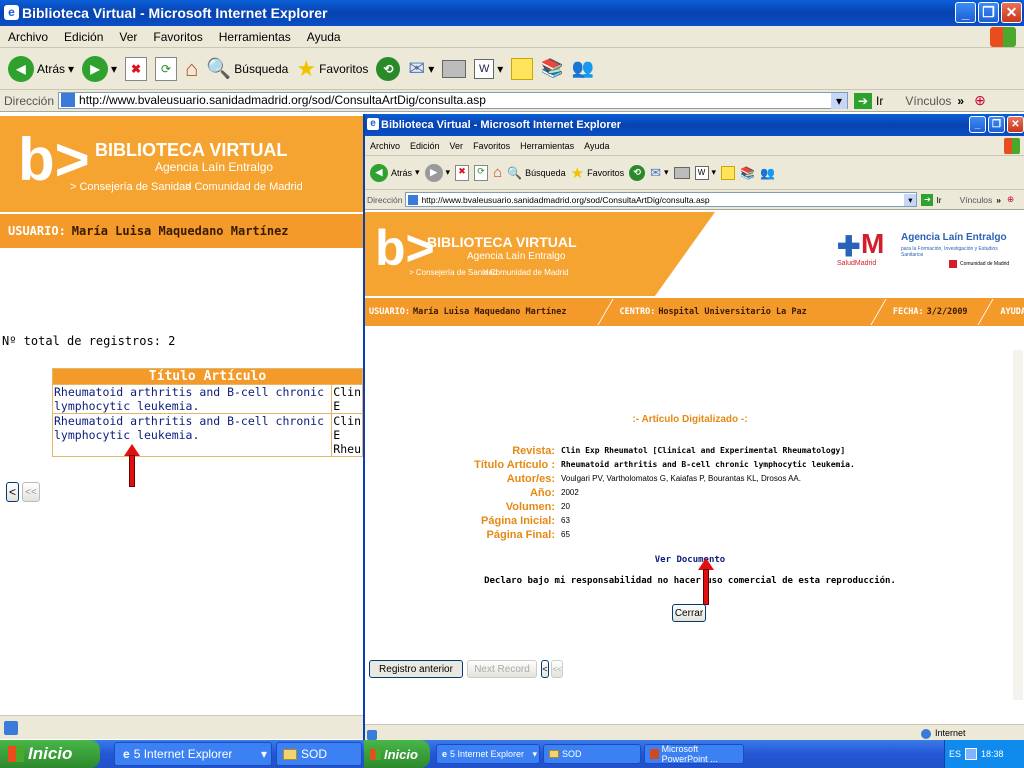  What do you see at coordinates (557, 669) in the screenshot?
I see `first-button: <<` at bounding box center [557, 669].